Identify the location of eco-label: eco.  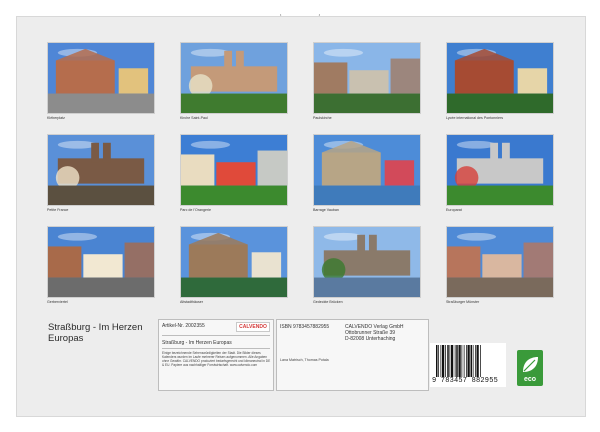
(530, 379).